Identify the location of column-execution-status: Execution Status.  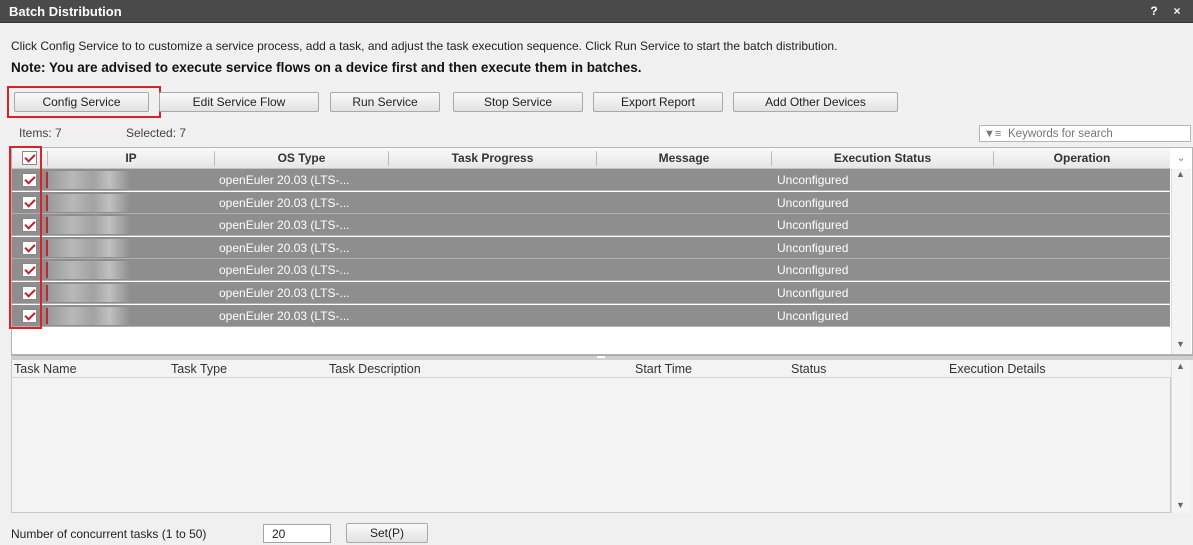
(882, 158).